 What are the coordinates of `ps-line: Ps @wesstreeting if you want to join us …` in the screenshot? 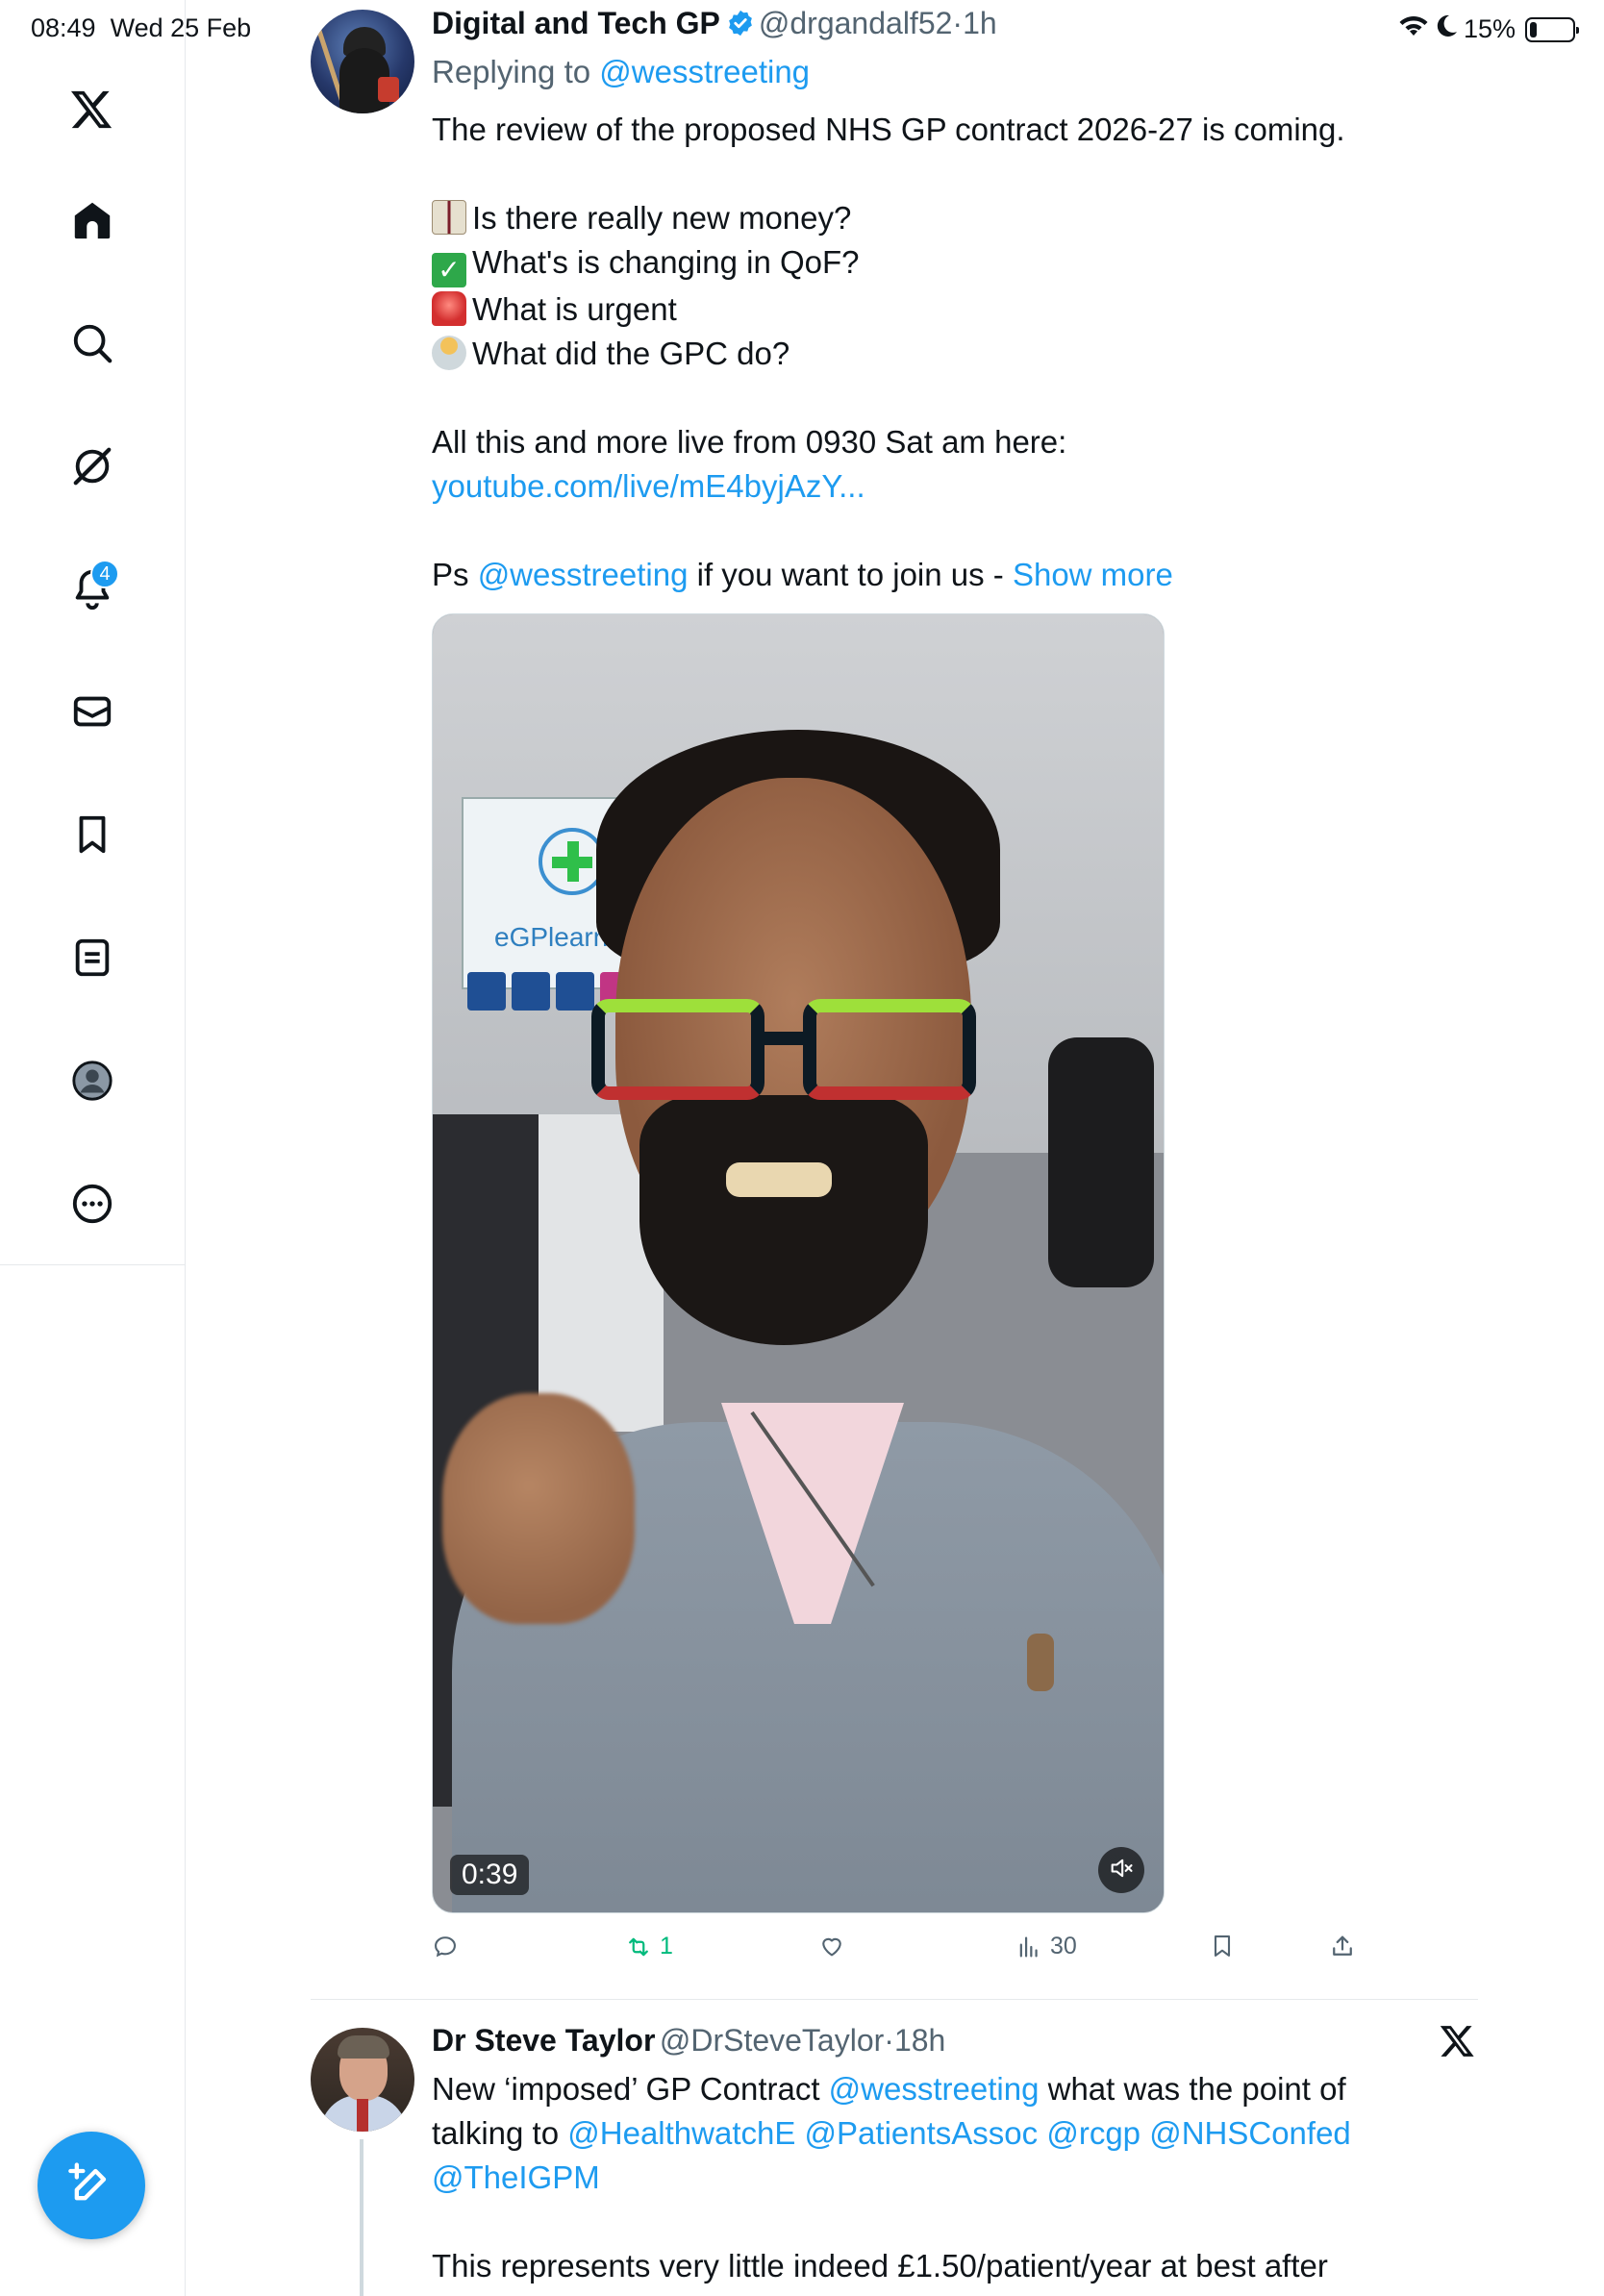 It's located at (802, 574).